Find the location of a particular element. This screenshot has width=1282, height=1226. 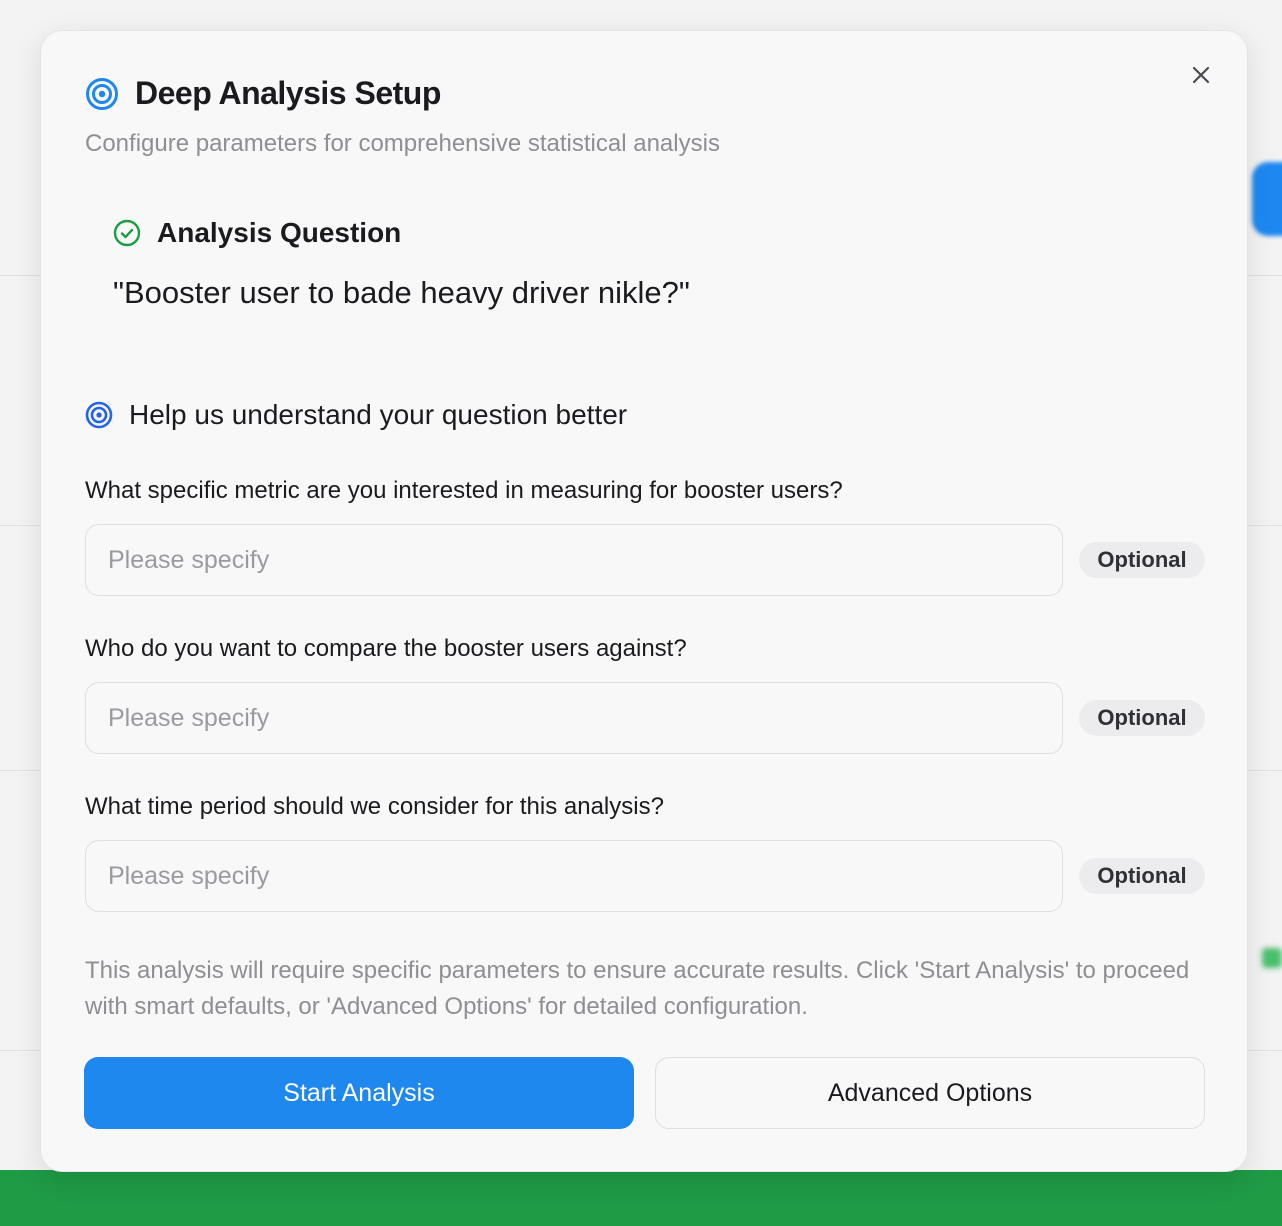

background-button is located at coordinates (1267, 199).